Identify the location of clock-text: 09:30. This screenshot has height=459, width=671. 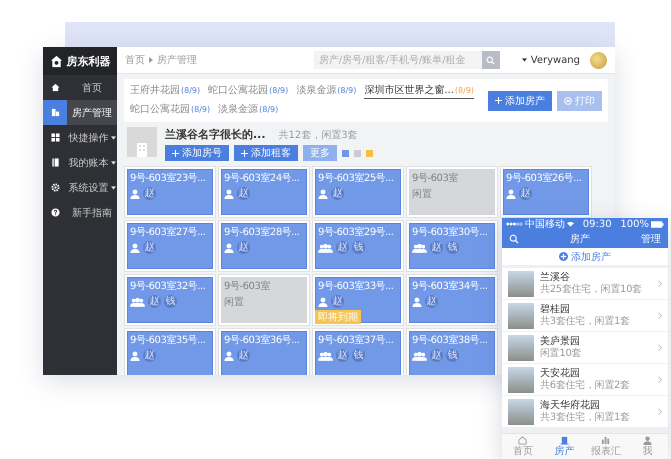
(597, 224).